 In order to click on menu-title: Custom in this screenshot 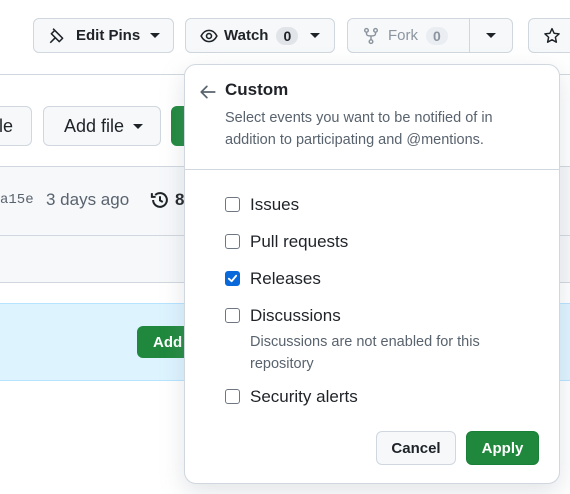, I will do `click(257, 89)`.